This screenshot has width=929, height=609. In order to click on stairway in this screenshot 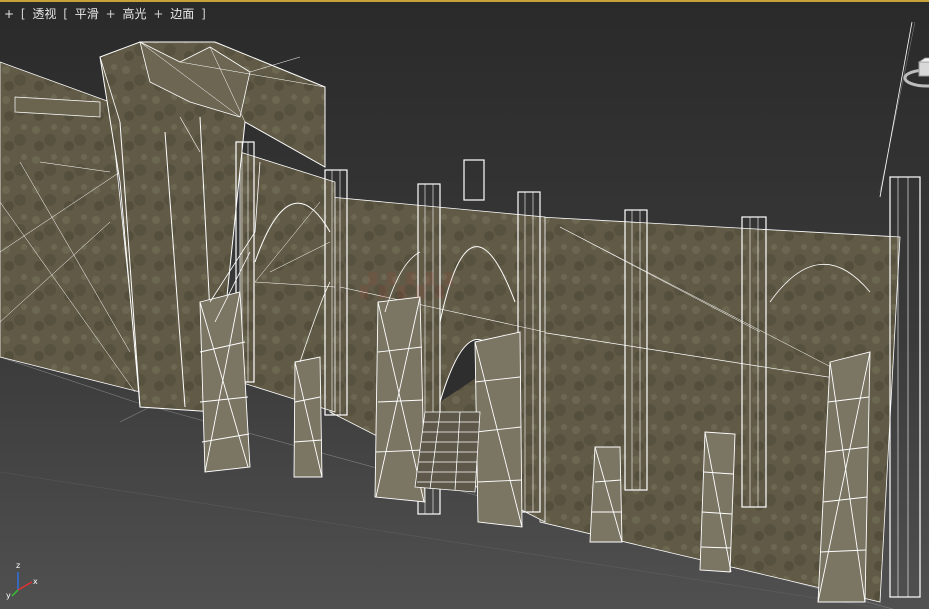, I will do `click(447, 452)`.